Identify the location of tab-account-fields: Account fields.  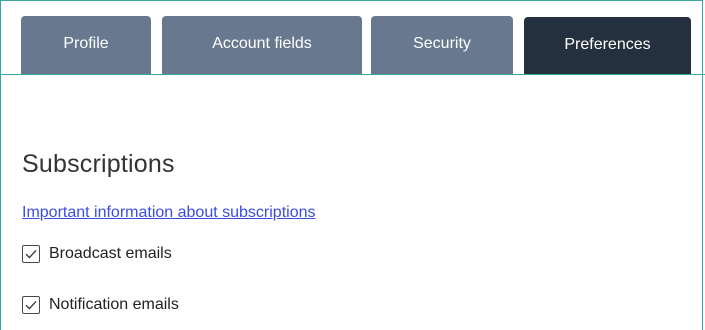
(262, 45).